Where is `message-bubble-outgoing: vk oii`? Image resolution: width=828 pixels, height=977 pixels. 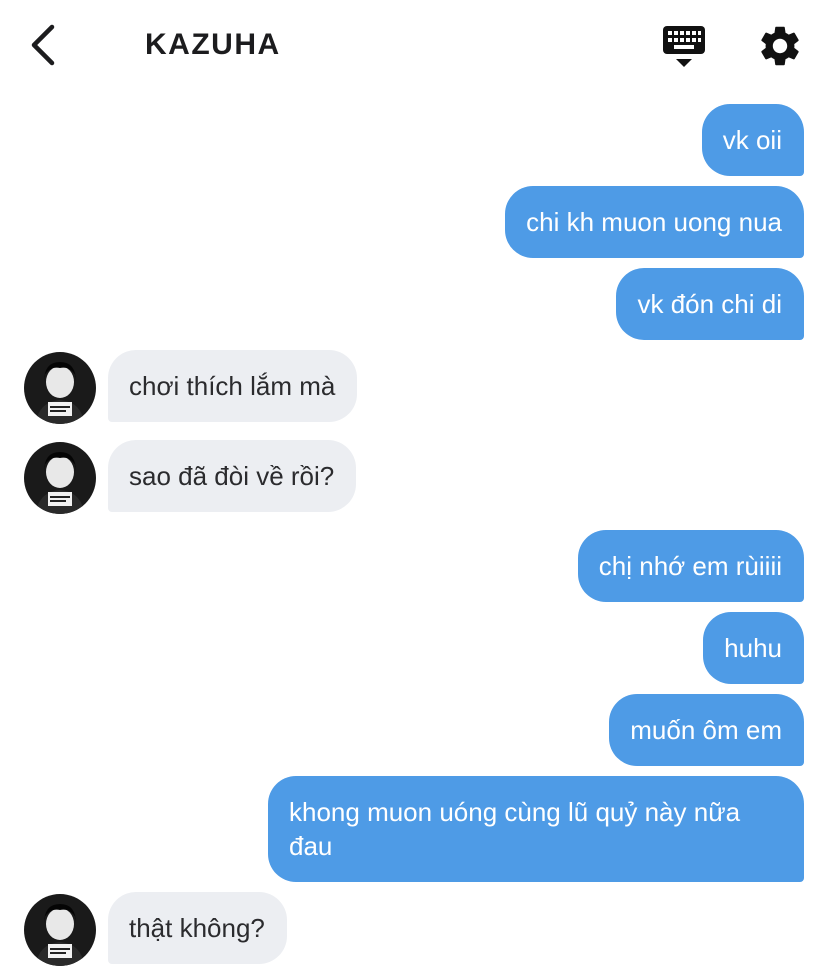 message-bubble-outgoing: vk oii is located at coordinates (752, 140).